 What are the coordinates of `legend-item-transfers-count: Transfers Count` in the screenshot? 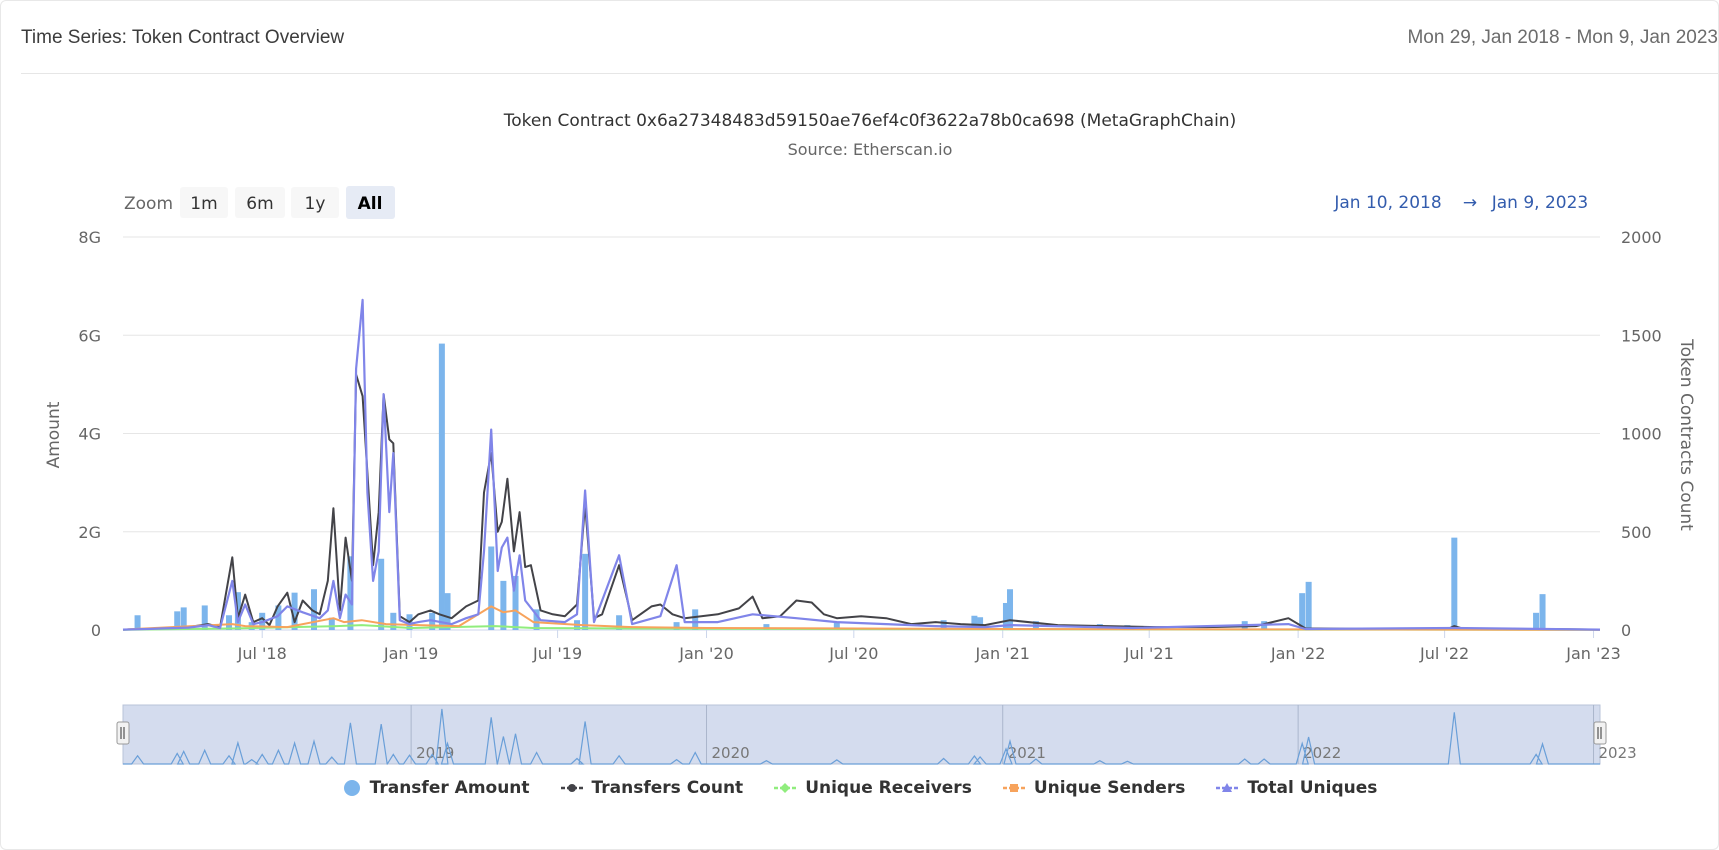 It's located at (652, 788).